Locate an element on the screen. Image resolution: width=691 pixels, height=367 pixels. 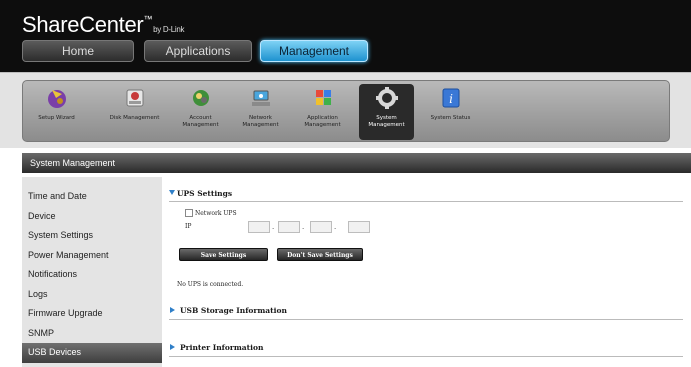
ups-settings-header: UPS Settings is located at coordinates (200, 193).